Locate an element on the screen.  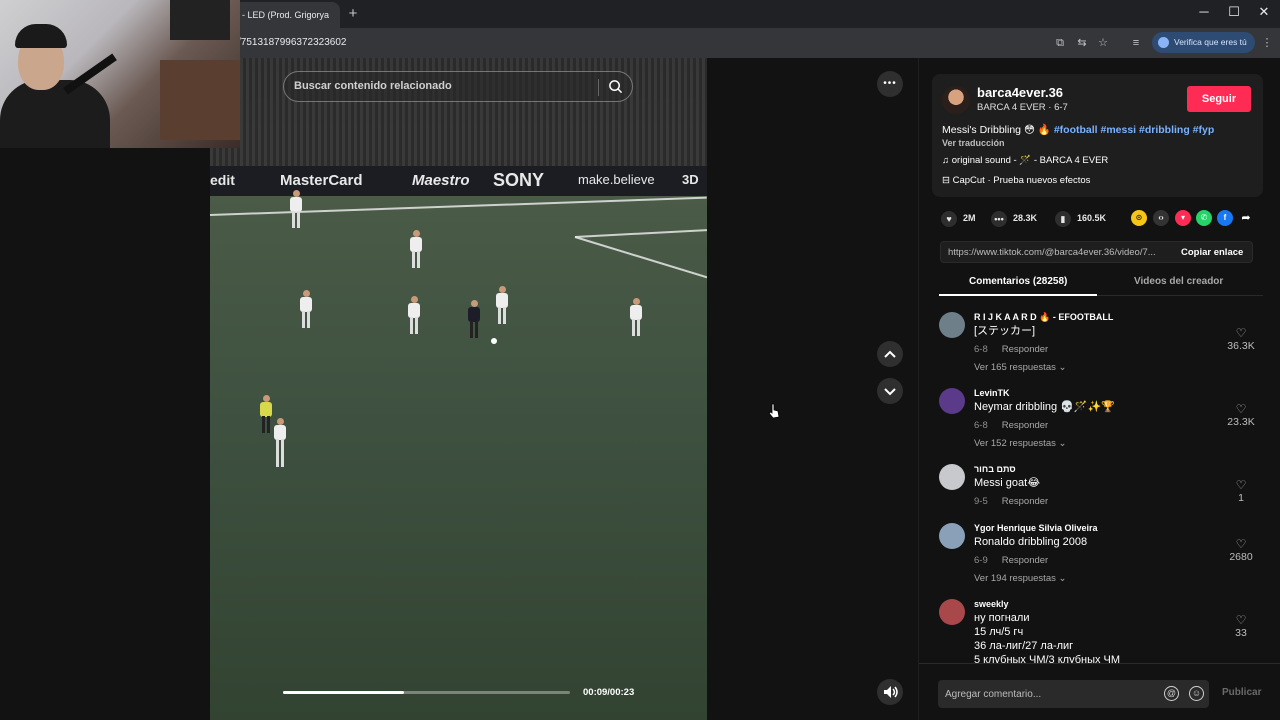
commenter-name: sweekly is located at coordinates (991, 604).